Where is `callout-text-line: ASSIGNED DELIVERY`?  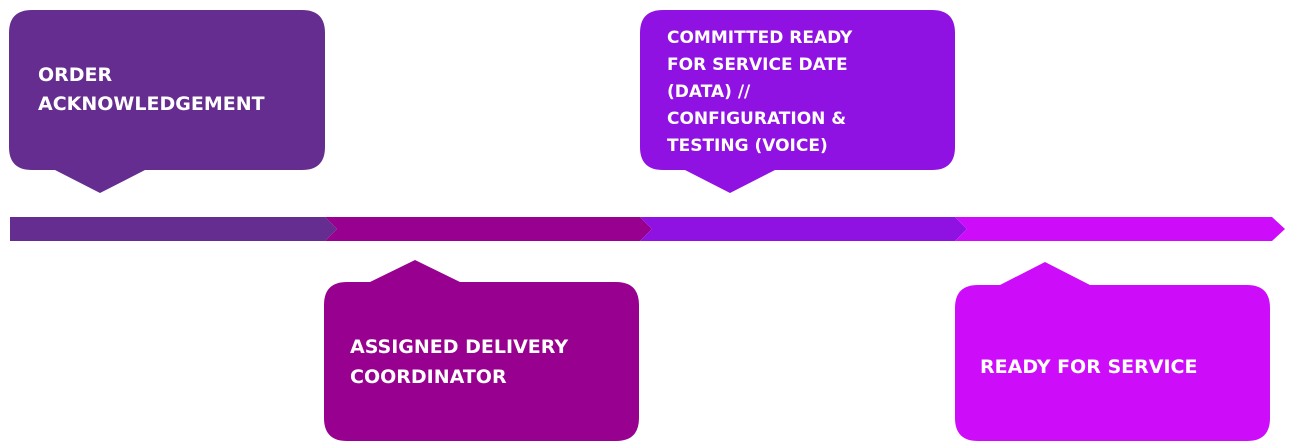 callout-text-line: ASSIGNED DELIVERY is located at coordinates (459, 347).